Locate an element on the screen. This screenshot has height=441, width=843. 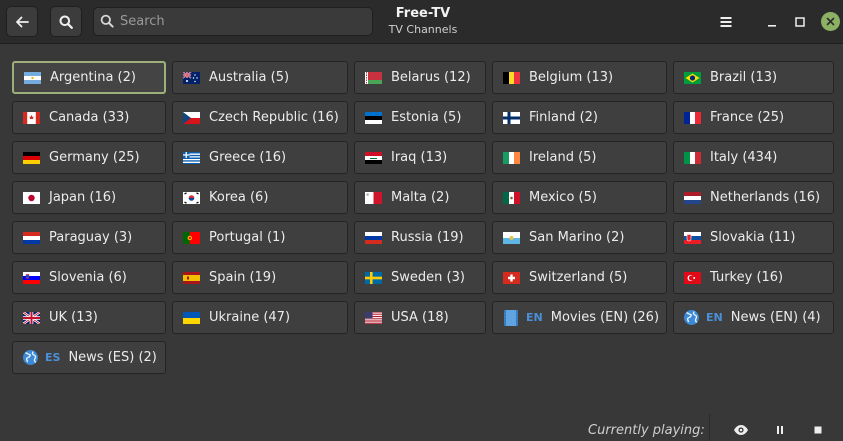
channel-item: Germany (25) is located at coordinates (89, 157).